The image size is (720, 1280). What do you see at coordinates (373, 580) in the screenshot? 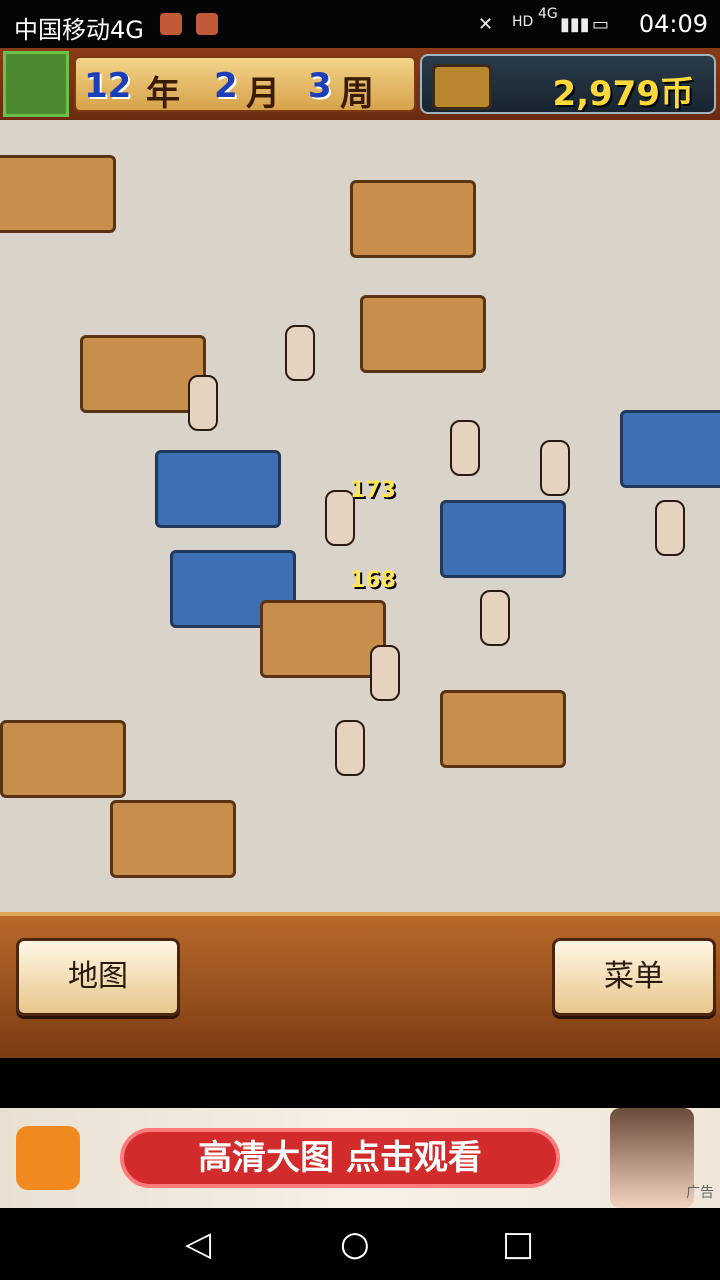
I see `coin-value-label: 168` at bounding box center [373, 580].